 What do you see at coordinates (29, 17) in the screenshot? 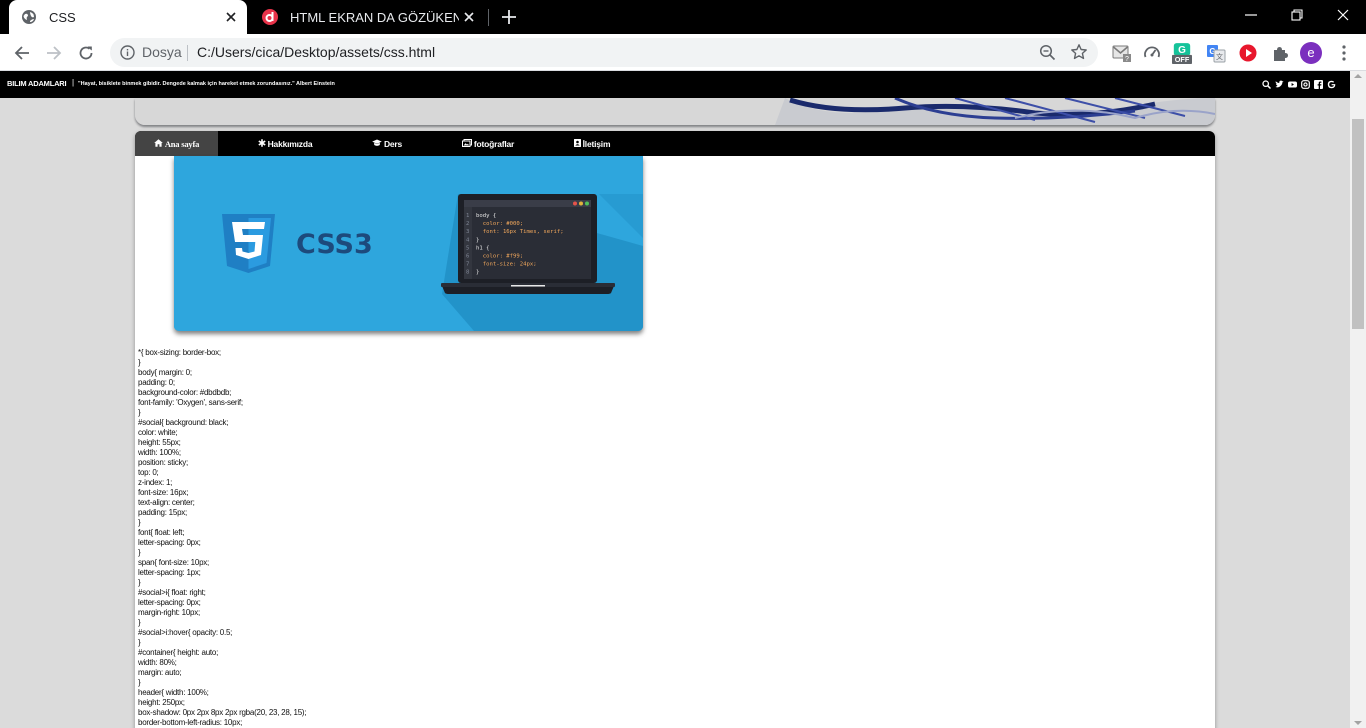
I see `globe-icon` at bounding box center [29, 17].